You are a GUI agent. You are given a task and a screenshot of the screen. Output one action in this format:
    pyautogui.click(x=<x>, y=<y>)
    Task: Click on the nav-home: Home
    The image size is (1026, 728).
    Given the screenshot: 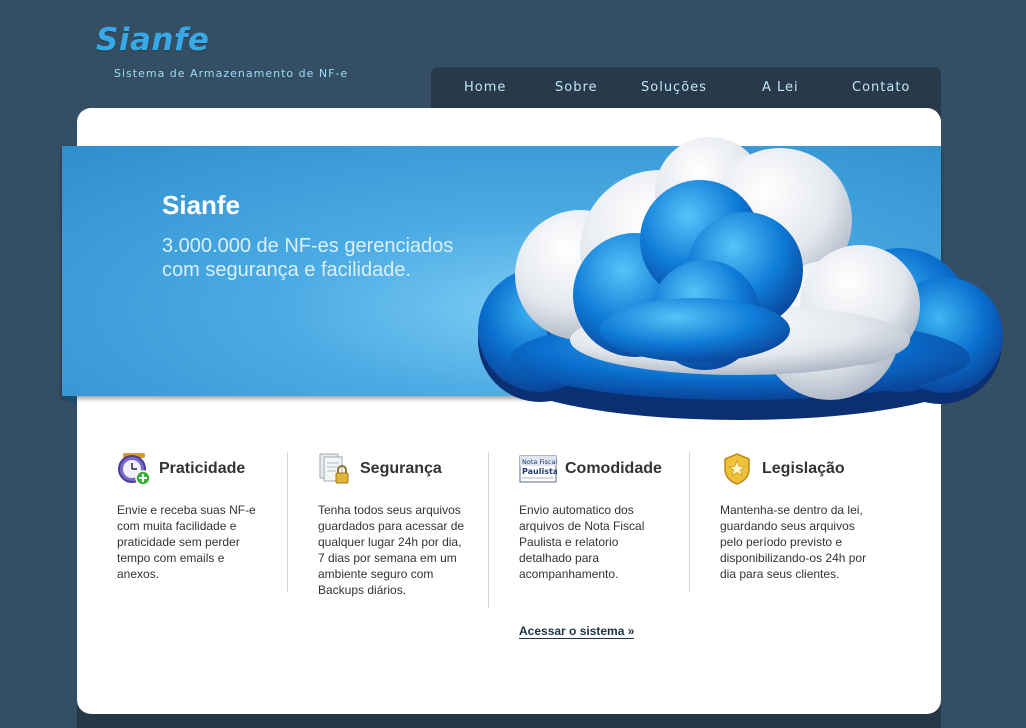 What is the action you would take?
    pyautogui.click(x=485, y=87)
    